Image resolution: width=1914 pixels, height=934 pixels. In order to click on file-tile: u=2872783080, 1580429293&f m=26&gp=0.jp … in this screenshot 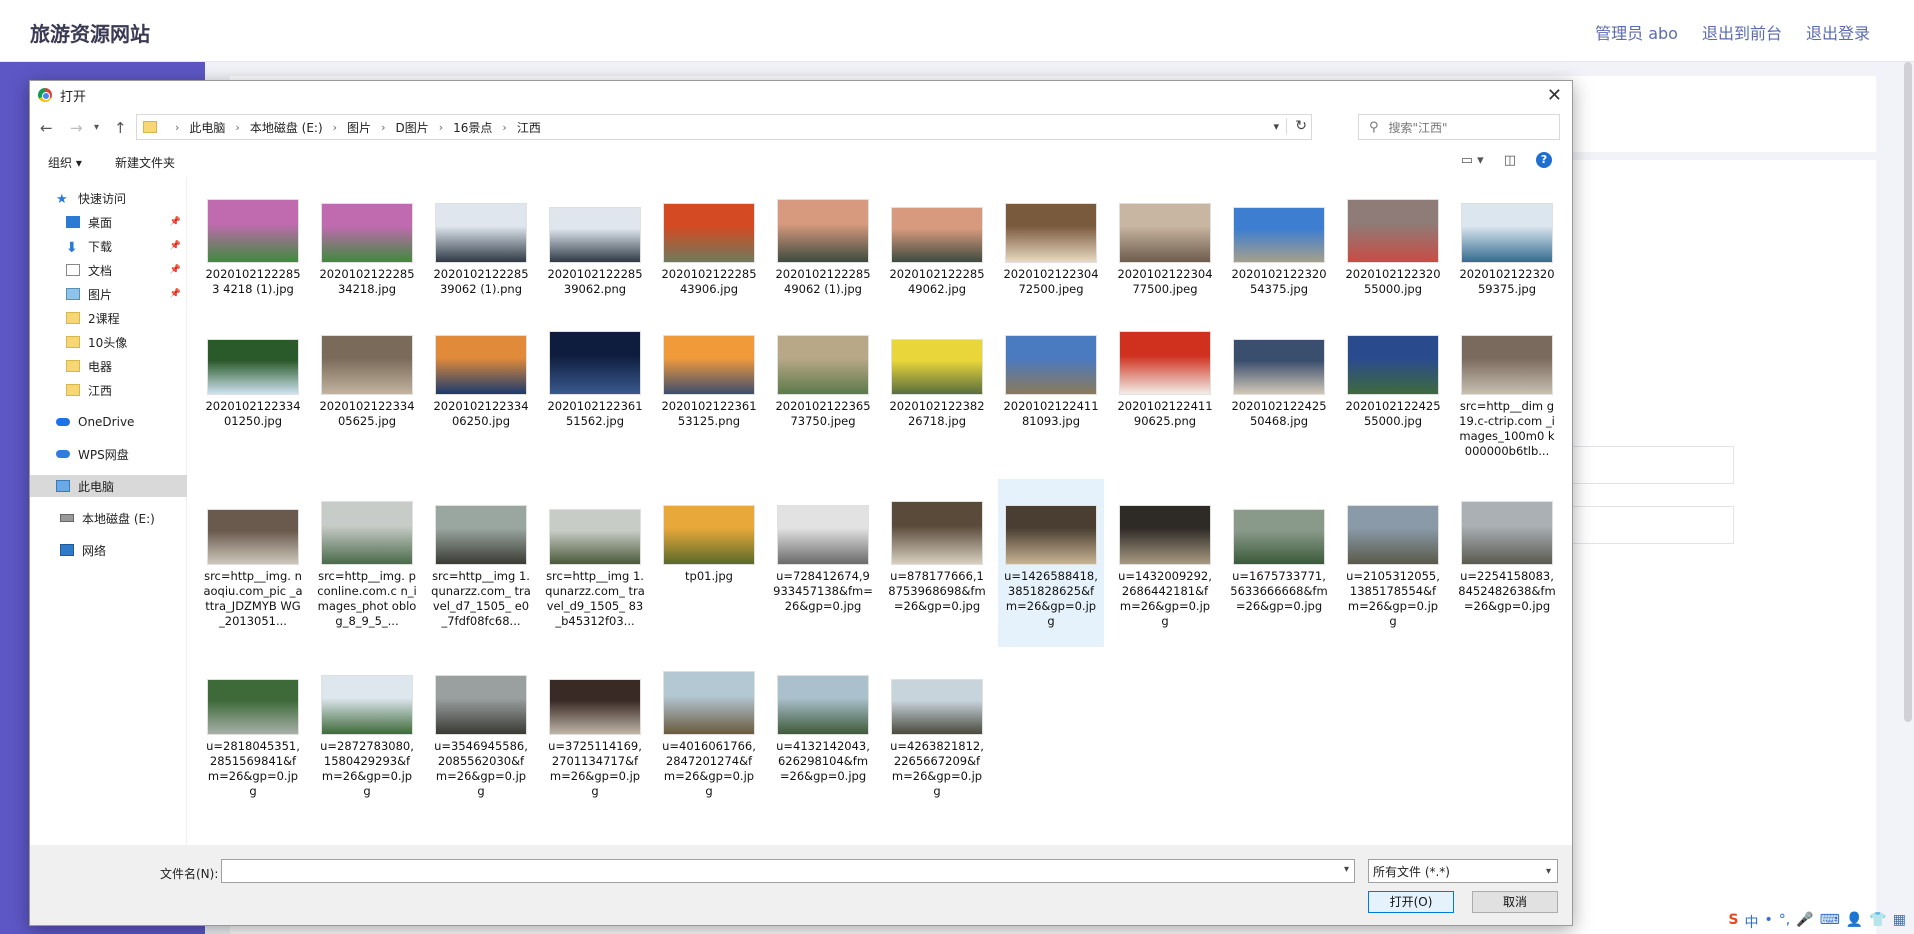, I will do `click(367, 731)`.